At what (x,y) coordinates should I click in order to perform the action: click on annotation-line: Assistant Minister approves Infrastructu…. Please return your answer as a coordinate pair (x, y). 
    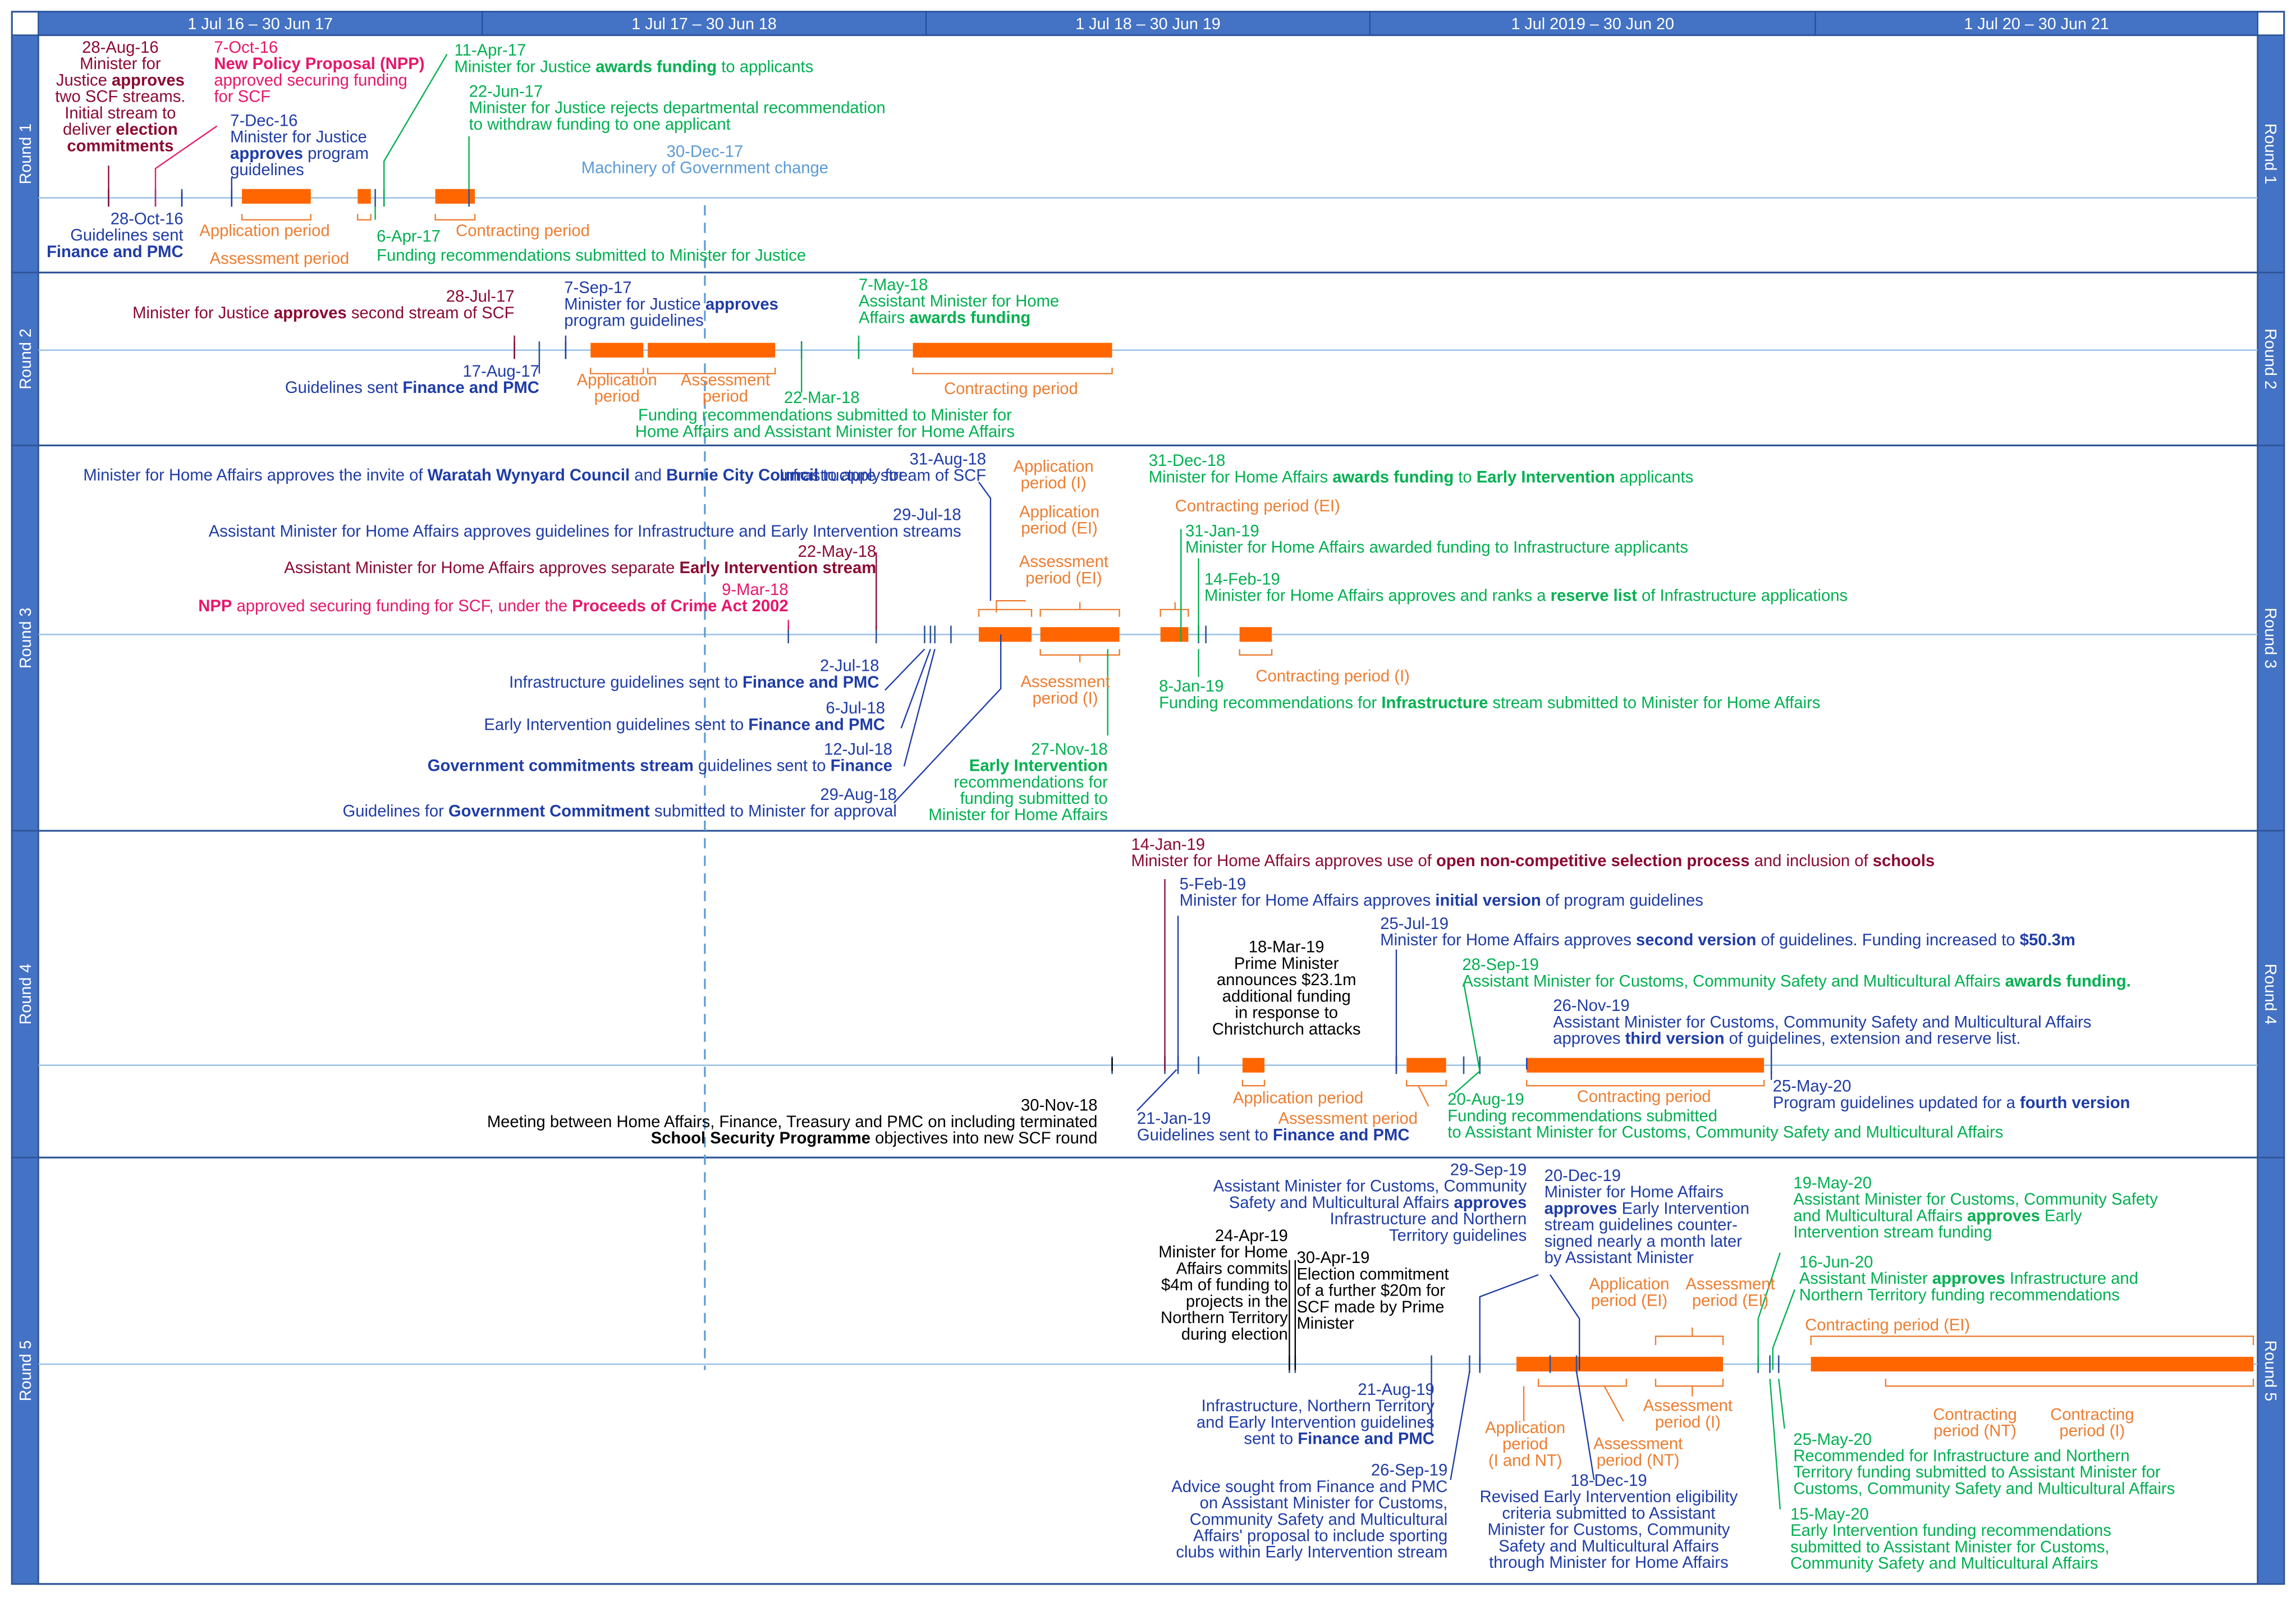
    Looking at the image, I should click on (1969, 1279).